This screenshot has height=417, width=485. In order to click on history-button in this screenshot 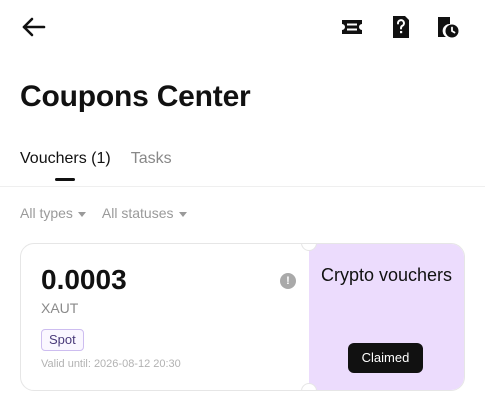, I will do `click(448, 27)`.